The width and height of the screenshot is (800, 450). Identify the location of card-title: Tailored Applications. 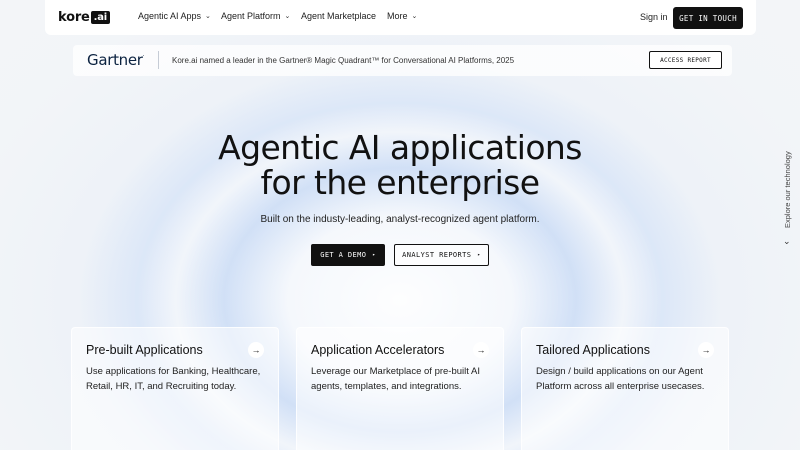
(593, 350).